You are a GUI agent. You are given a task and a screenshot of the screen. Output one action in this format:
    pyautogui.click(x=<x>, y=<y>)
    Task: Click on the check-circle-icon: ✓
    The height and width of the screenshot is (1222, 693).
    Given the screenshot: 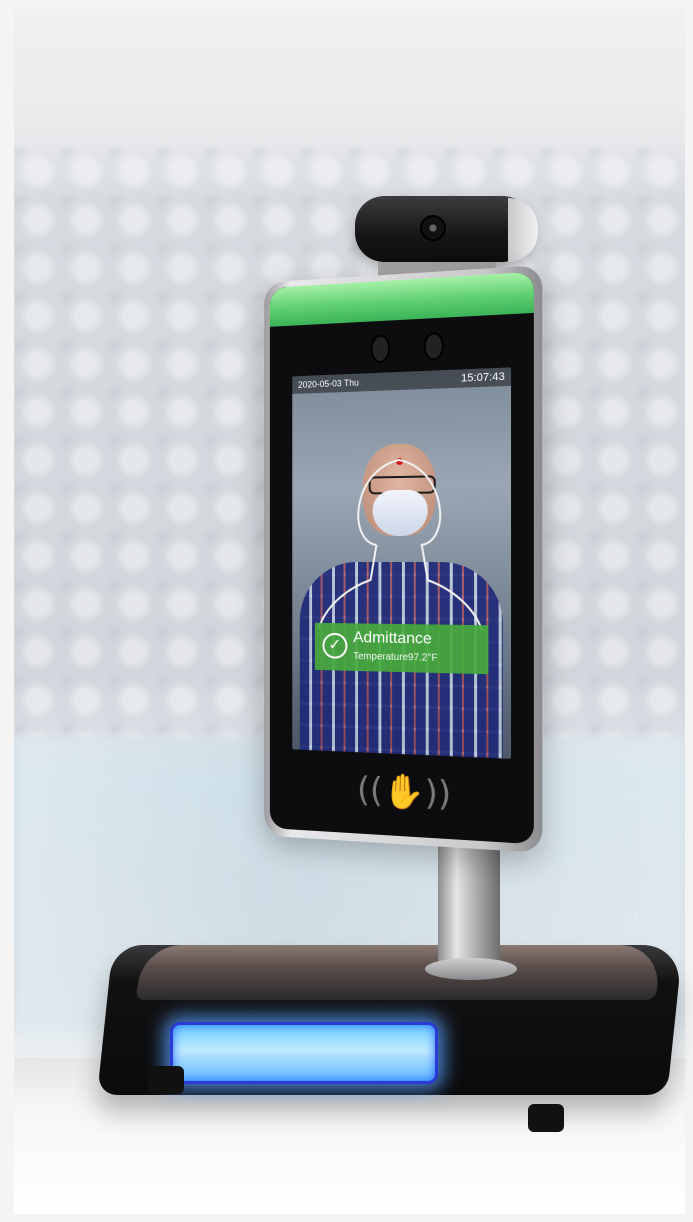 What is the action you would take?
    pyautogui.click(x=335, y=645)
    